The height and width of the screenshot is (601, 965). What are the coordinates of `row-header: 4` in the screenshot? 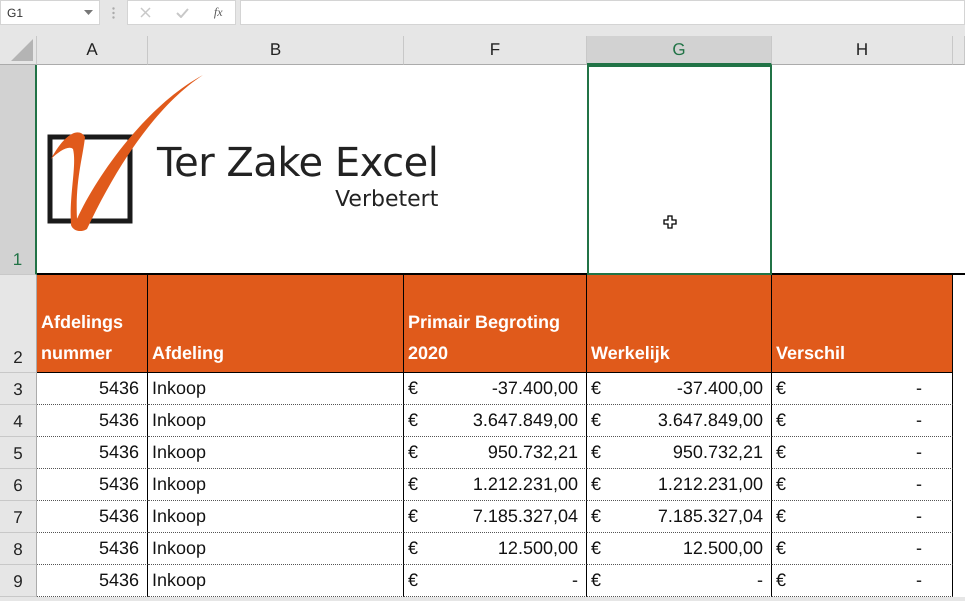 It's located at (18, 421).